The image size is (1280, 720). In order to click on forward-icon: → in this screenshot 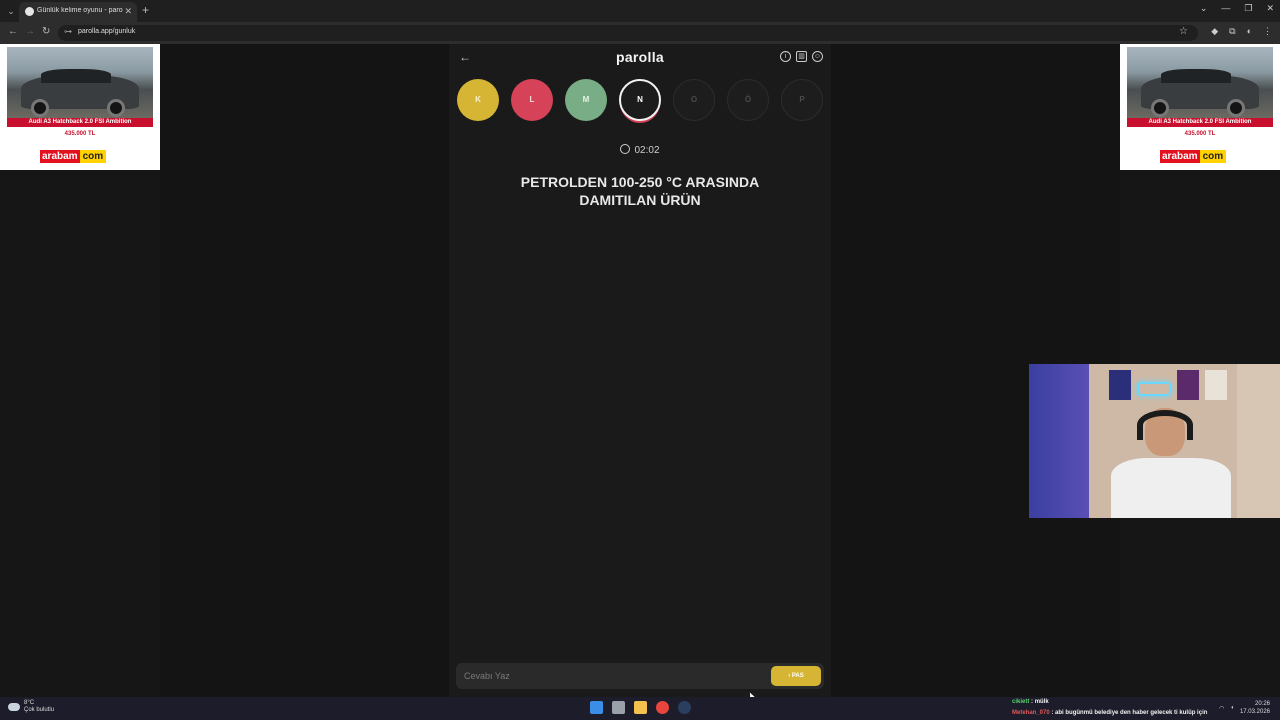, I will do `click(30, 31)`.